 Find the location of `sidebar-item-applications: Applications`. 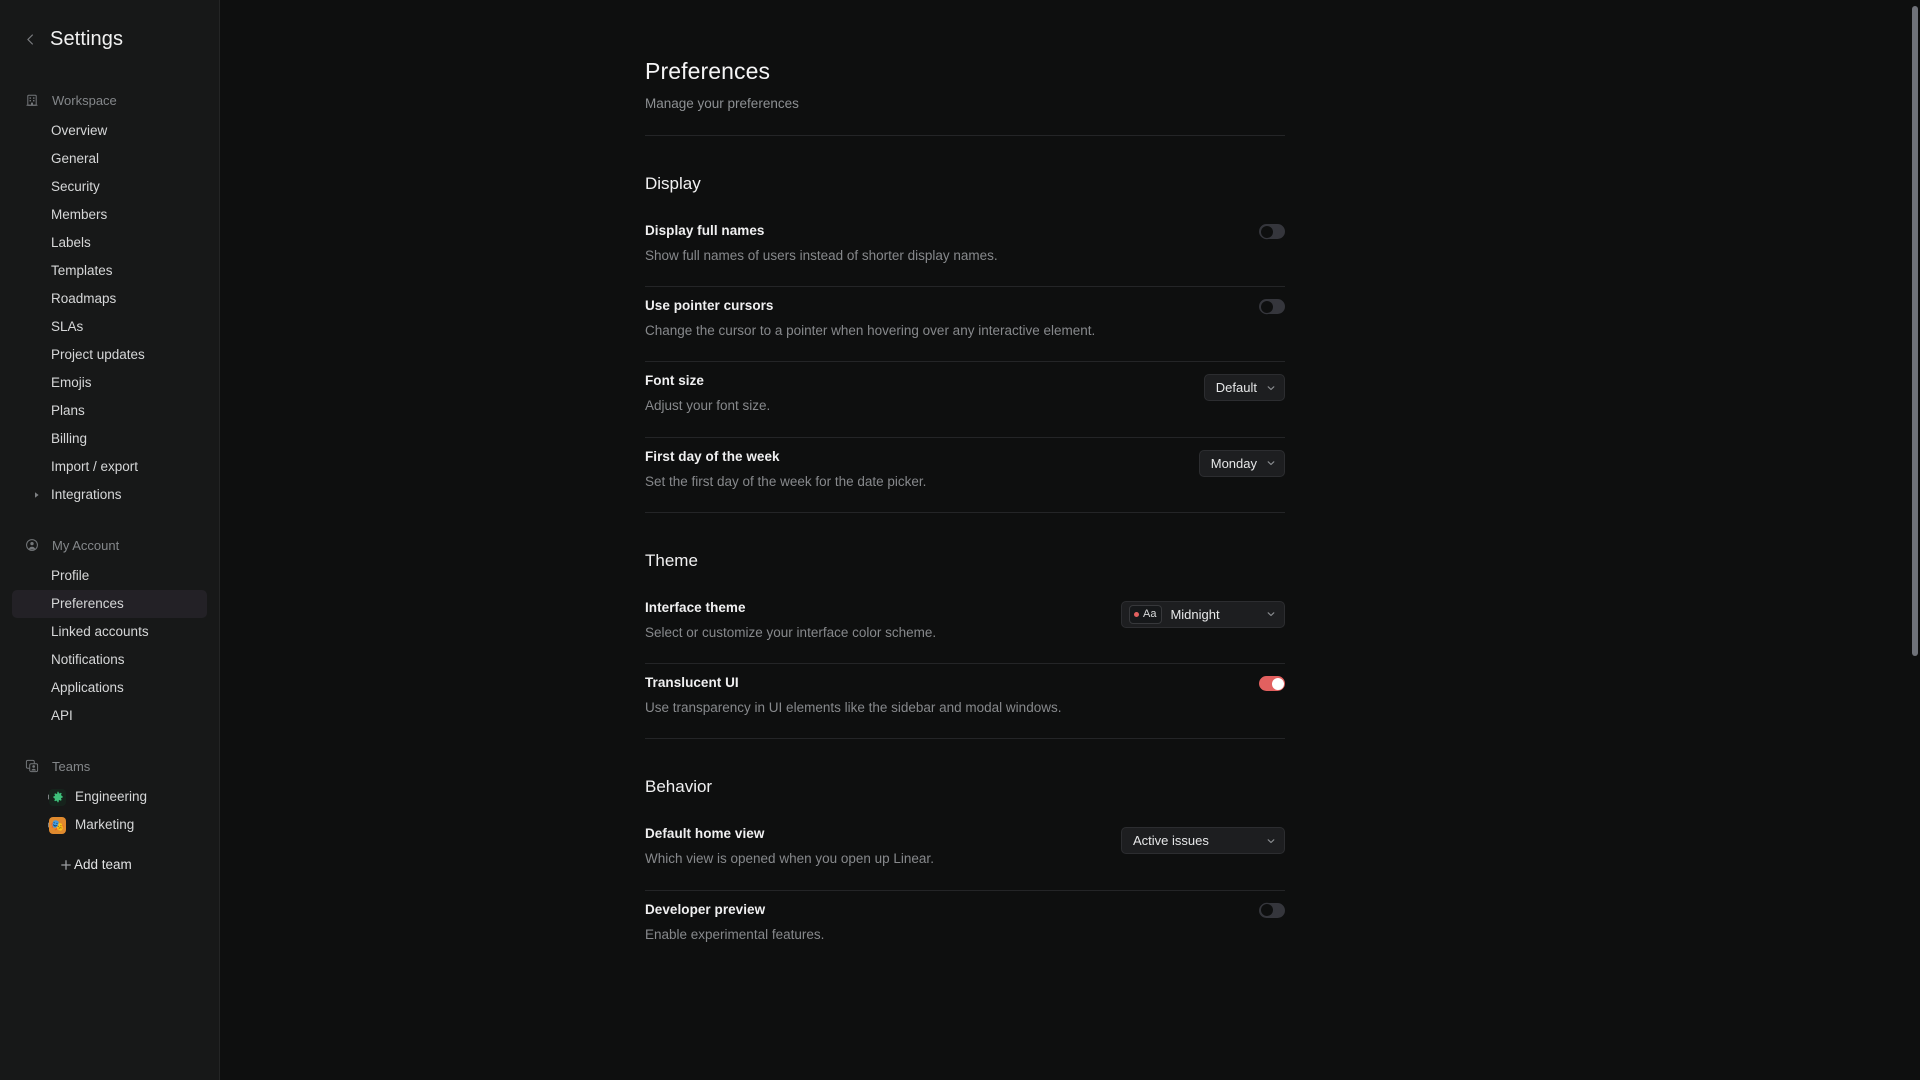

sidebar-item-applications: Applications is located at coordinates (109, 688).